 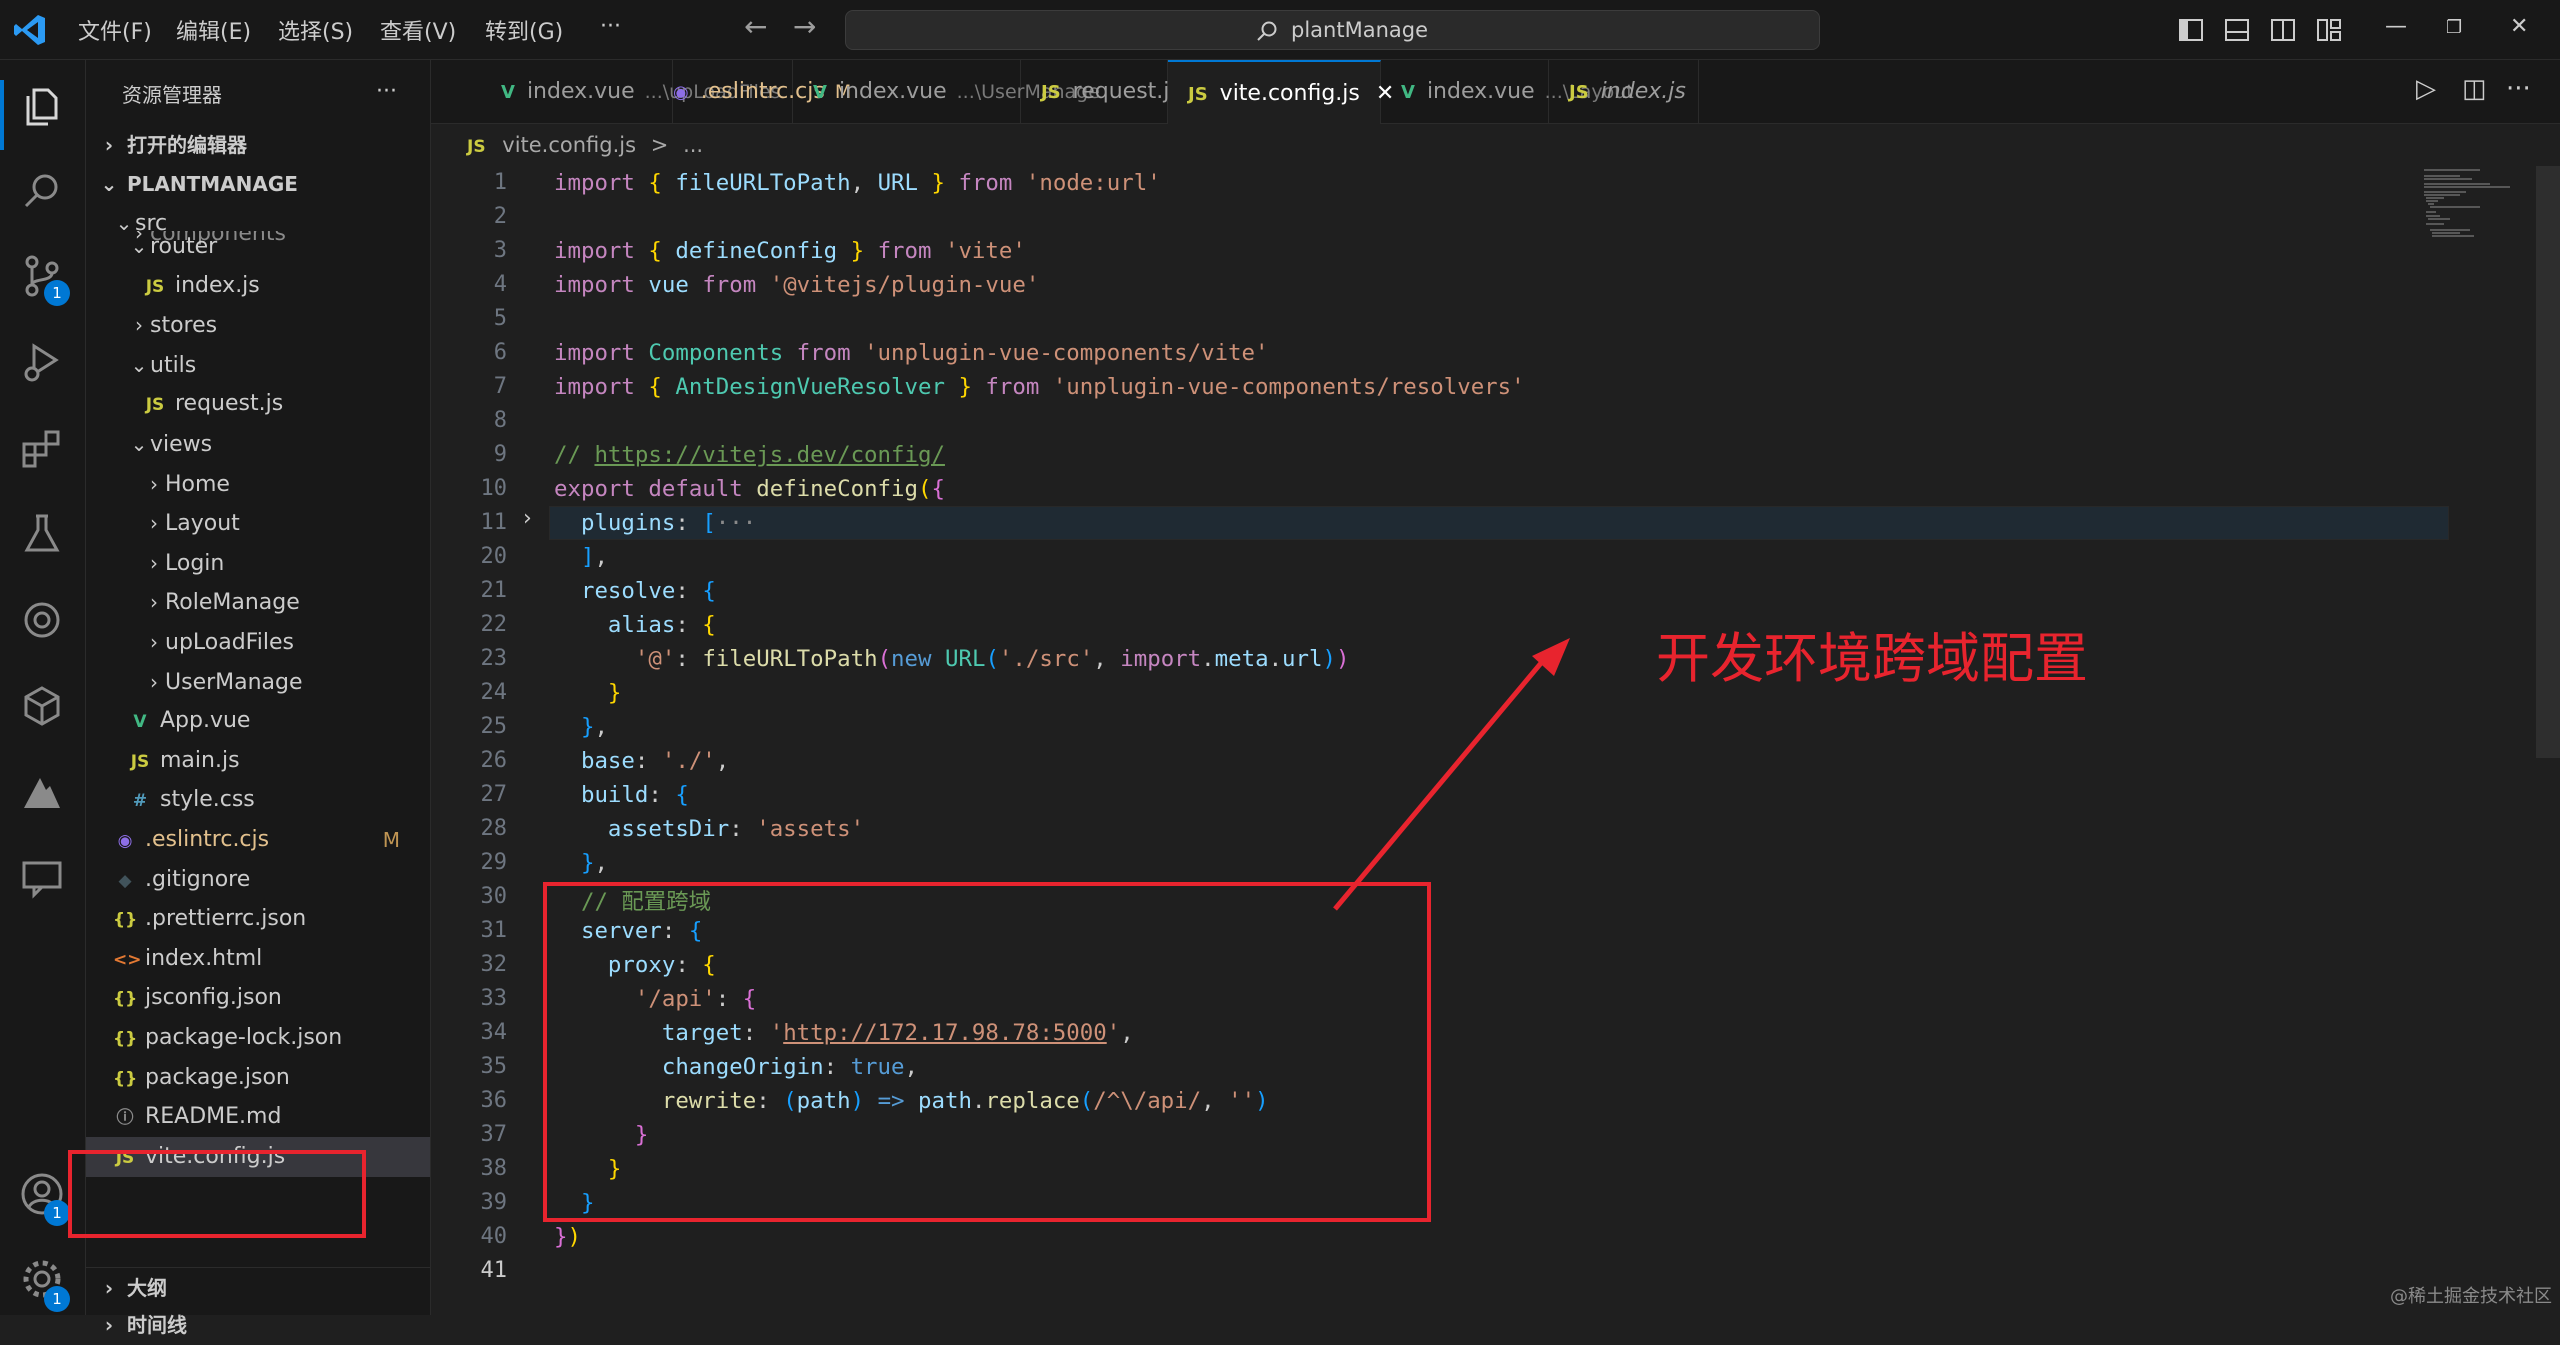 I want to click on minimize-icon: —, so click(x=2396, y=26).